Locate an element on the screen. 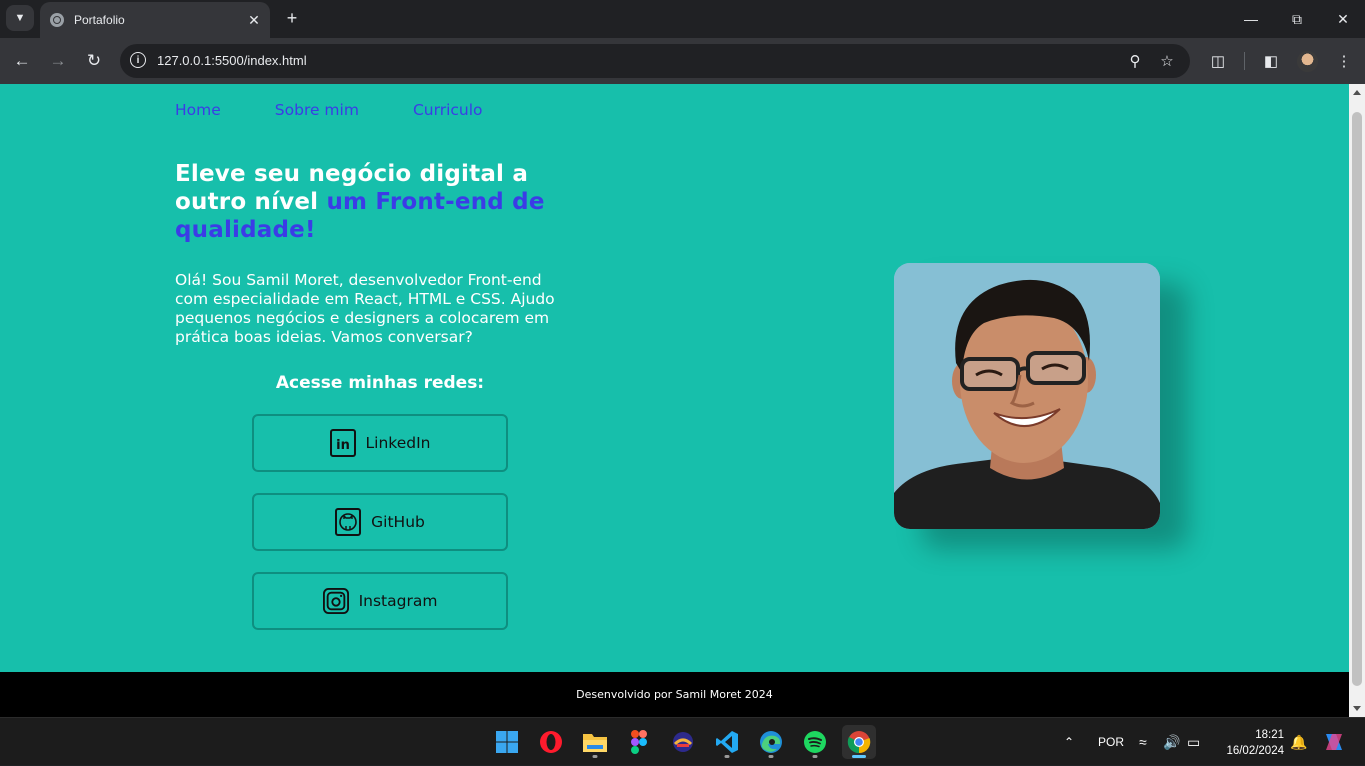 The height and width of the screenshot is (766, 1365). globe-icon is located at coordinates (57, 20).